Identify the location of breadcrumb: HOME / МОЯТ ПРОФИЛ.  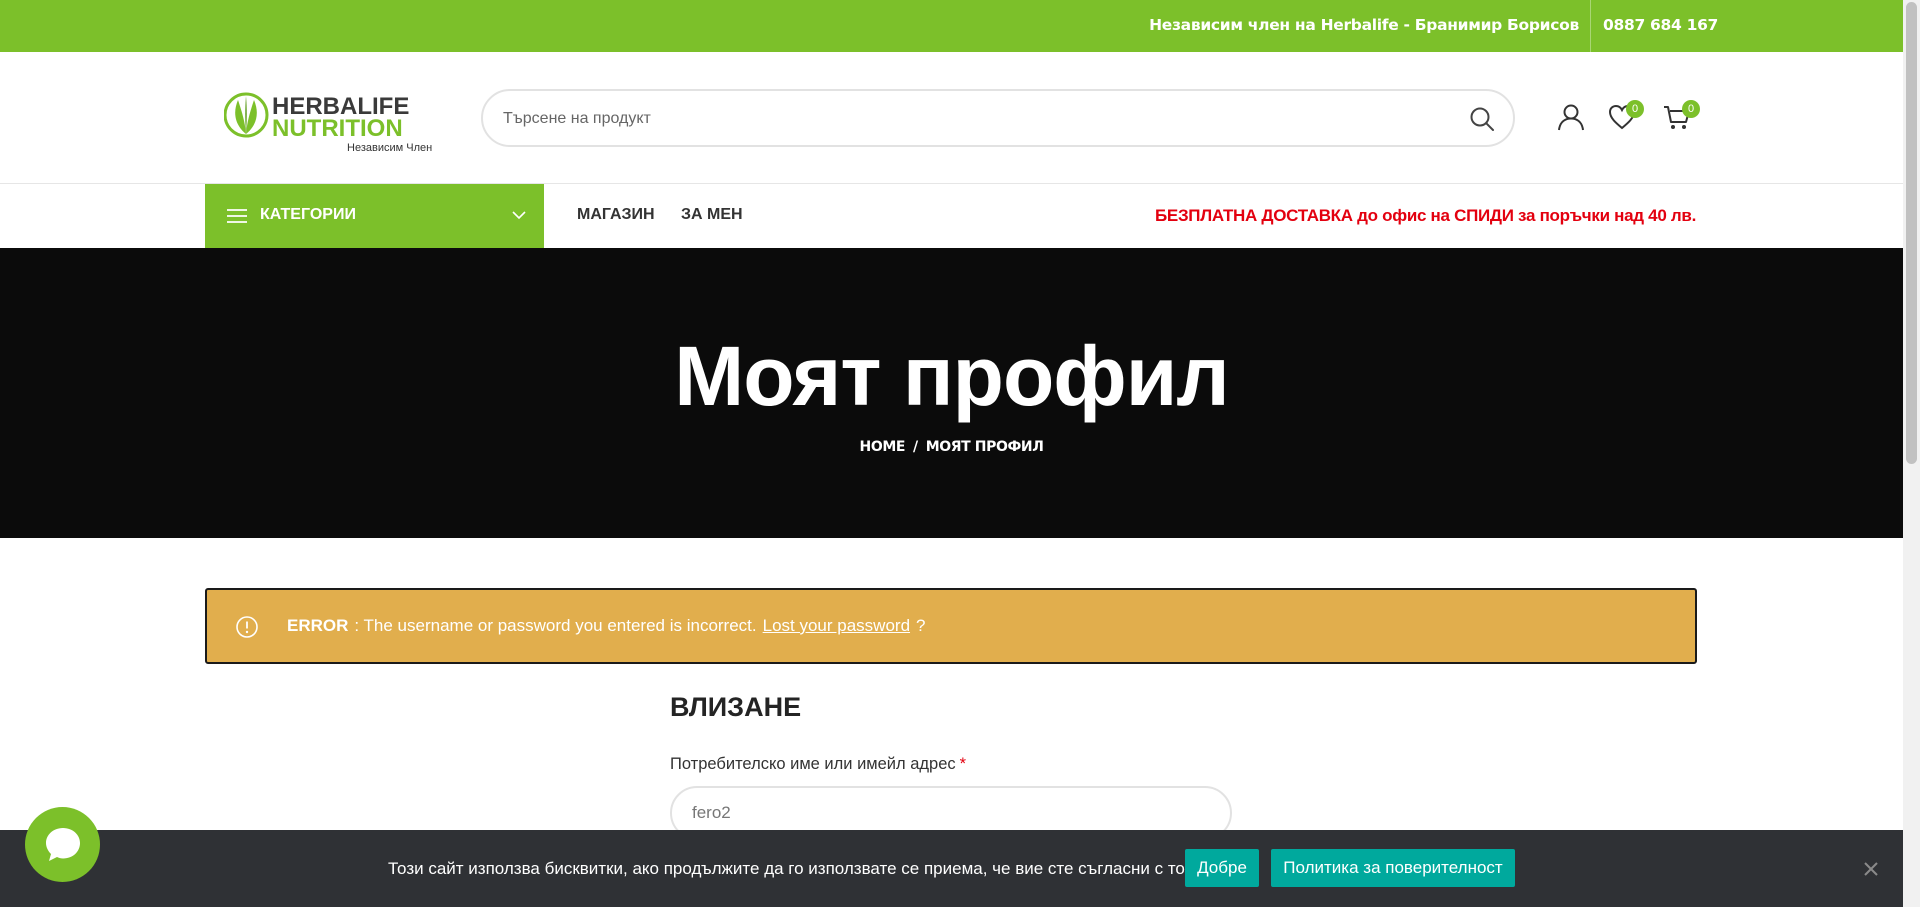
(951, 447).